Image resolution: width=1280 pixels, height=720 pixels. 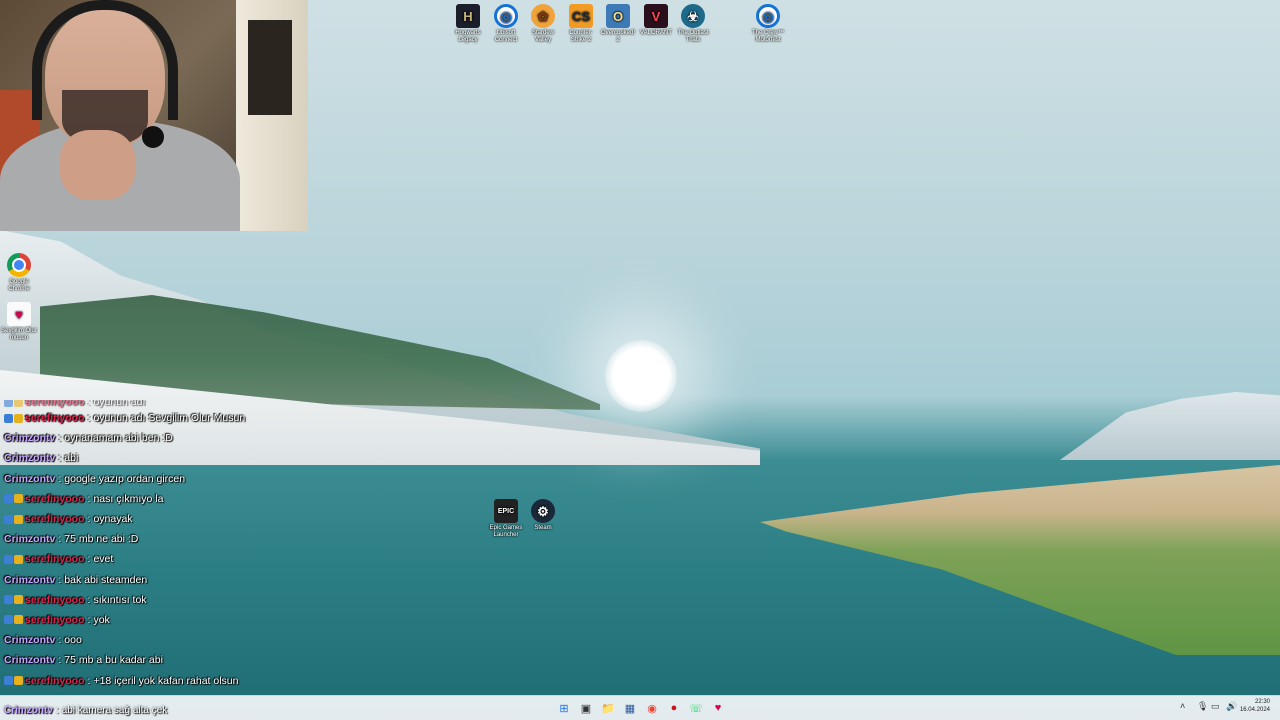 What do you see at coordinates (97, 165) in the screenshot?
I see `webcam-hand` at bounding box center [97, 165].